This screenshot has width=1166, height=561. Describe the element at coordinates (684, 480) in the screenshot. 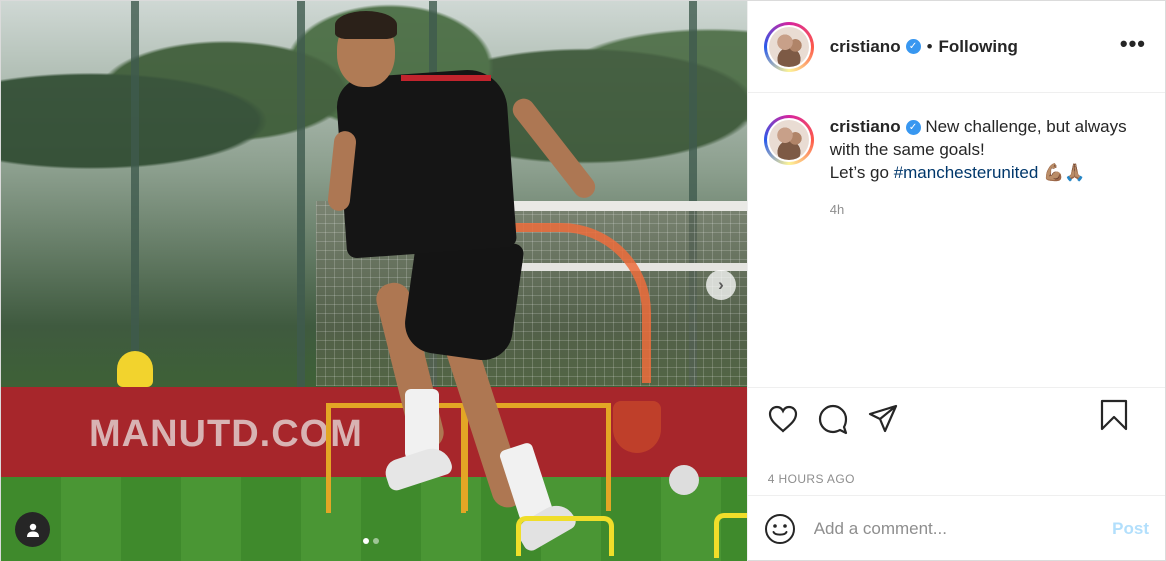

I see `football` at that location.